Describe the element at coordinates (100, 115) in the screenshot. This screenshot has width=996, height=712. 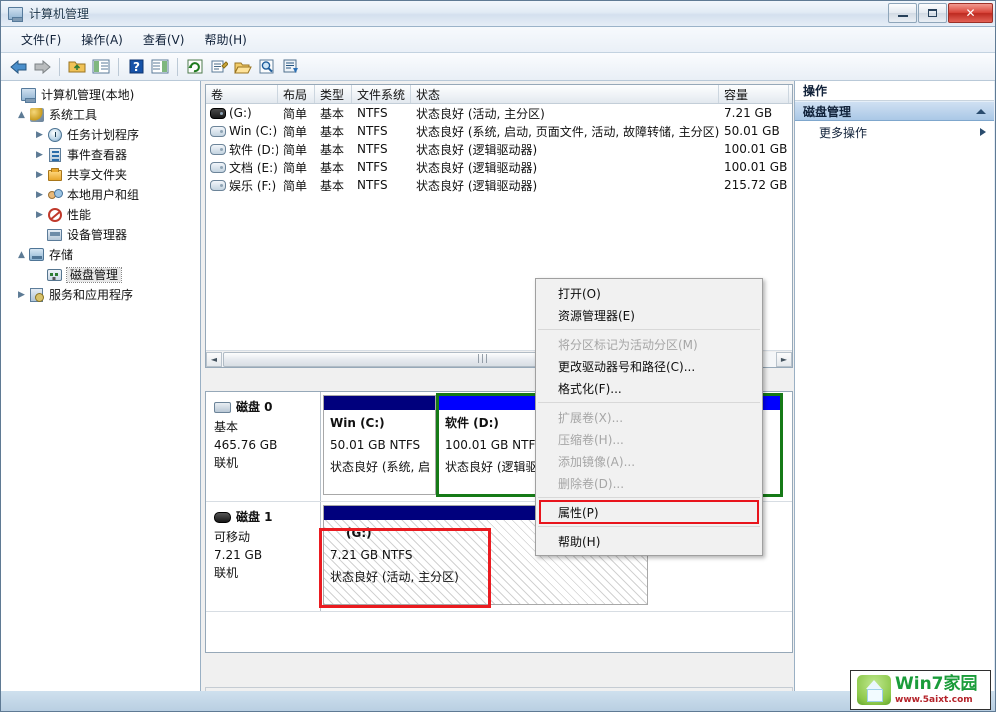
I see `sidebar-item-system-tools: ▲ 系统工具` at that location.